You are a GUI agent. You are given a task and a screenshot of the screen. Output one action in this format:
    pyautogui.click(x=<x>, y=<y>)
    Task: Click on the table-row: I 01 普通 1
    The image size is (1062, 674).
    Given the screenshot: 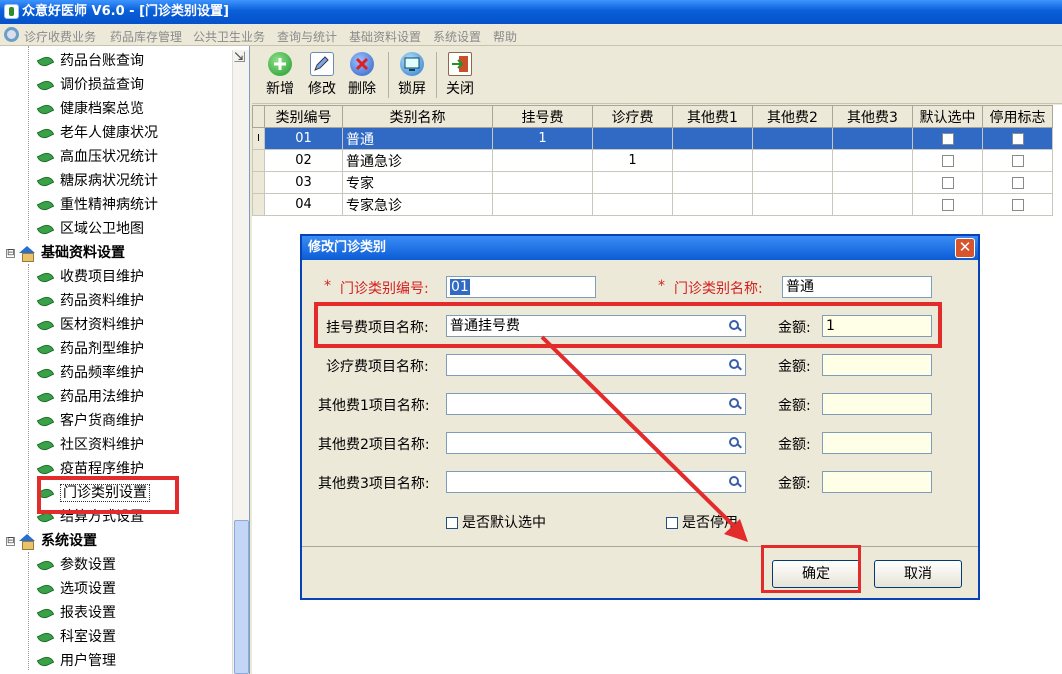 What is the action you would take?
    pyautogui.click(x=652, y=138)
    